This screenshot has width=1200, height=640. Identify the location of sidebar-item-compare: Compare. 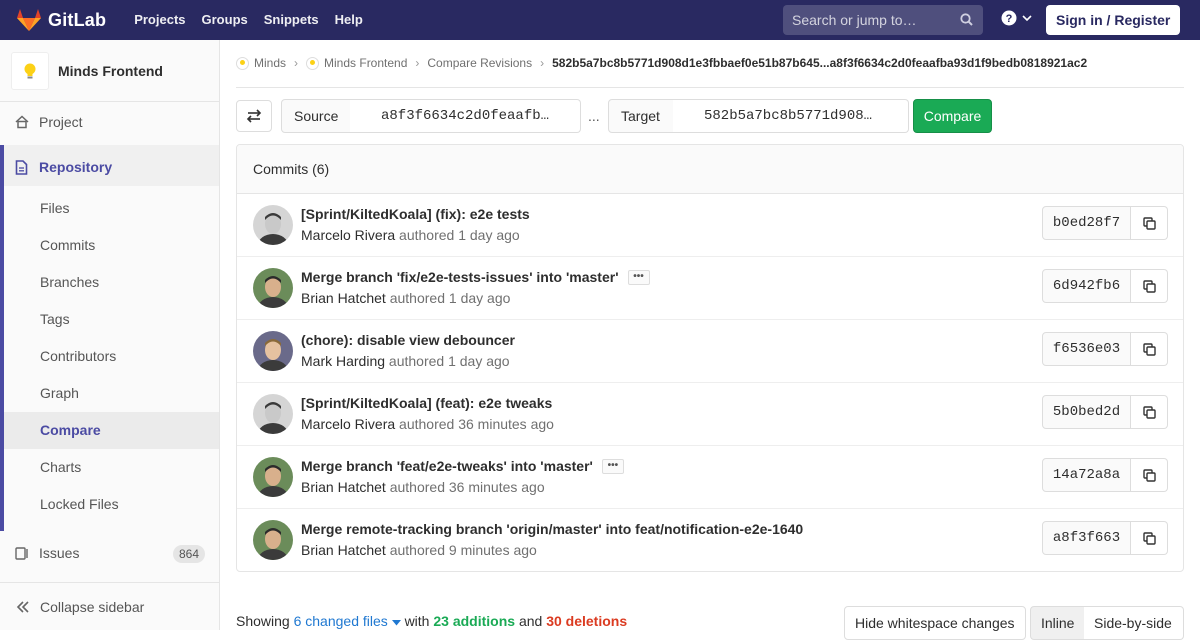
(70, 430).